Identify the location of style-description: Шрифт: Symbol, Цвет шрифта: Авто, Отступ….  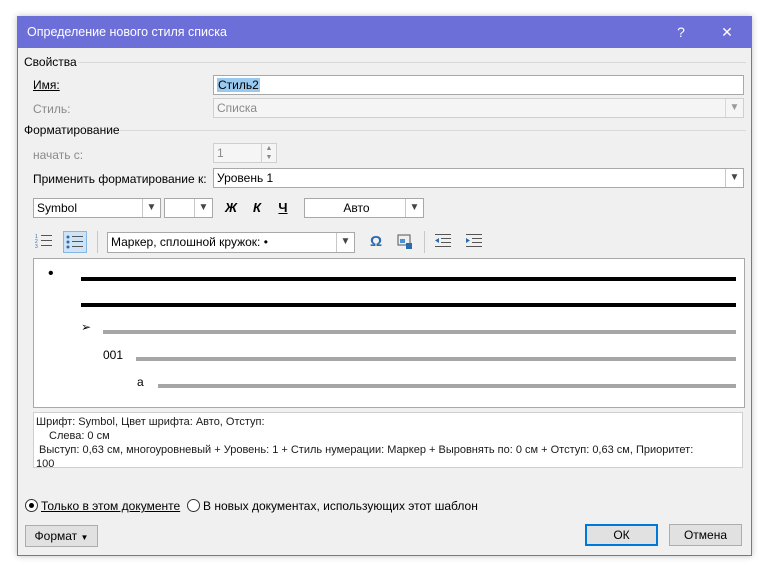
(388, 441).